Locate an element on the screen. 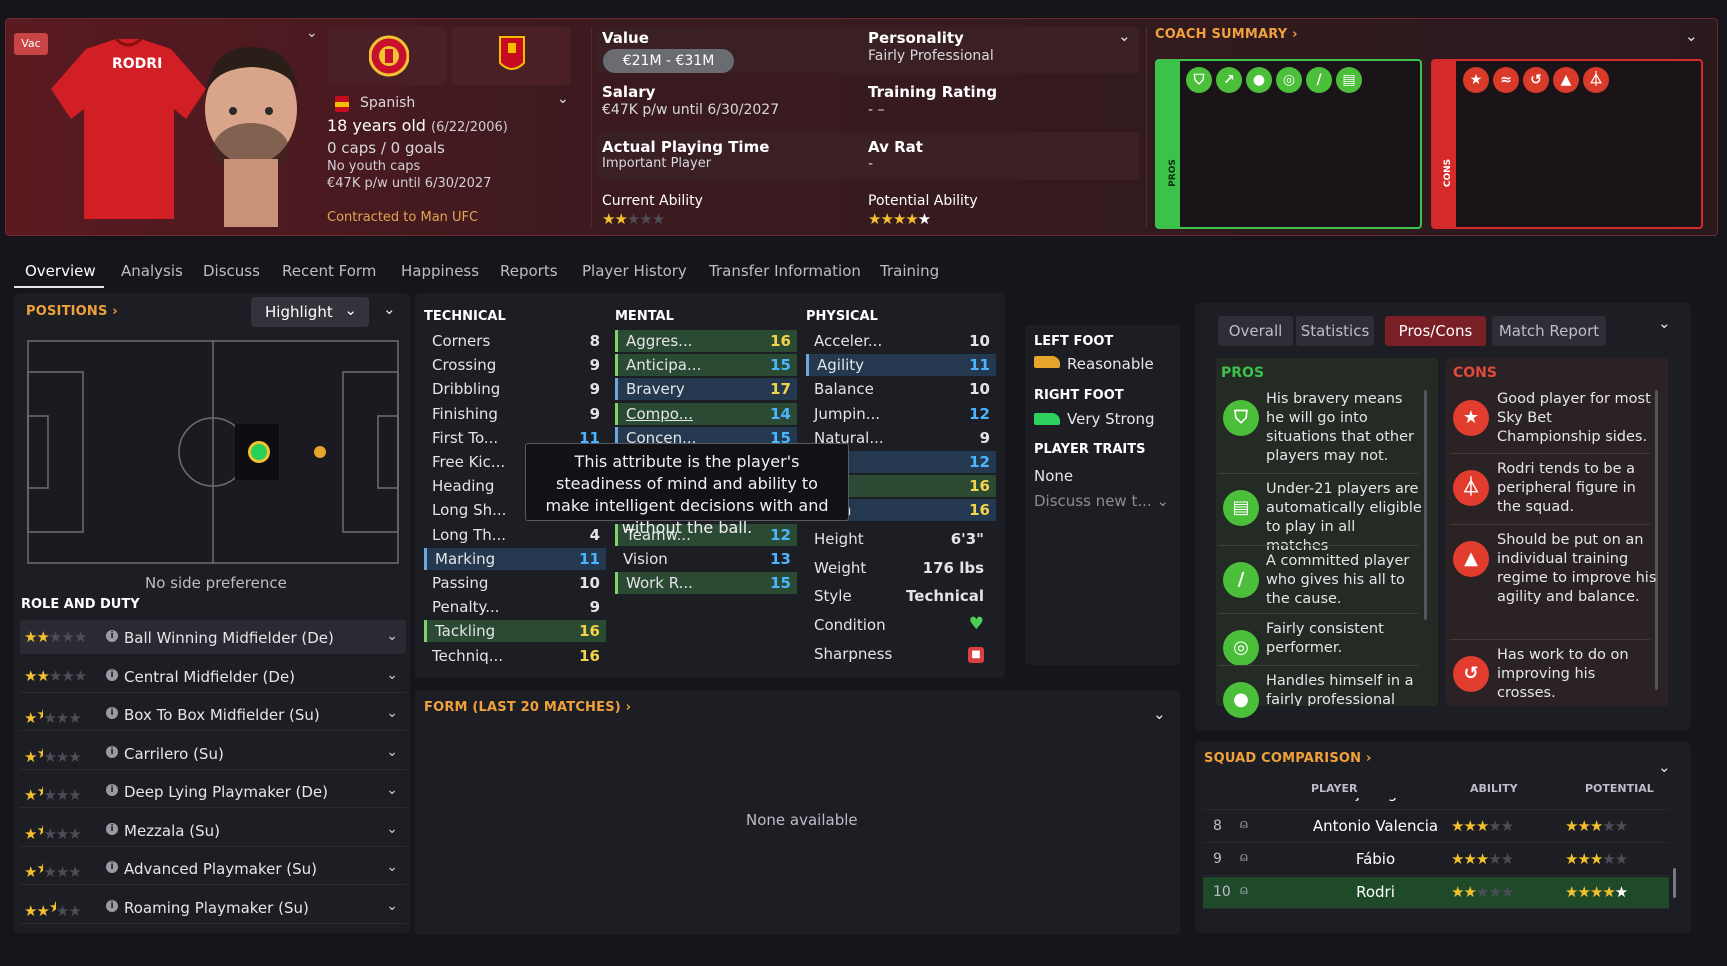 The image size is (1727, 966). tab-player-history: Player History is located at coordinates (634, 271).